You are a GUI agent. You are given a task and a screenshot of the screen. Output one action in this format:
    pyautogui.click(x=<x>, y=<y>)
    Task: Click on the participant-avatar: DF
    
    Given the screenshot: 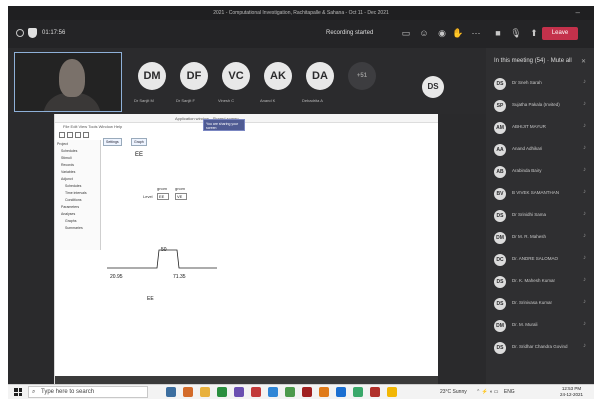 What is the action you would take?
    pyautogui.click(x=194, y=76)
    